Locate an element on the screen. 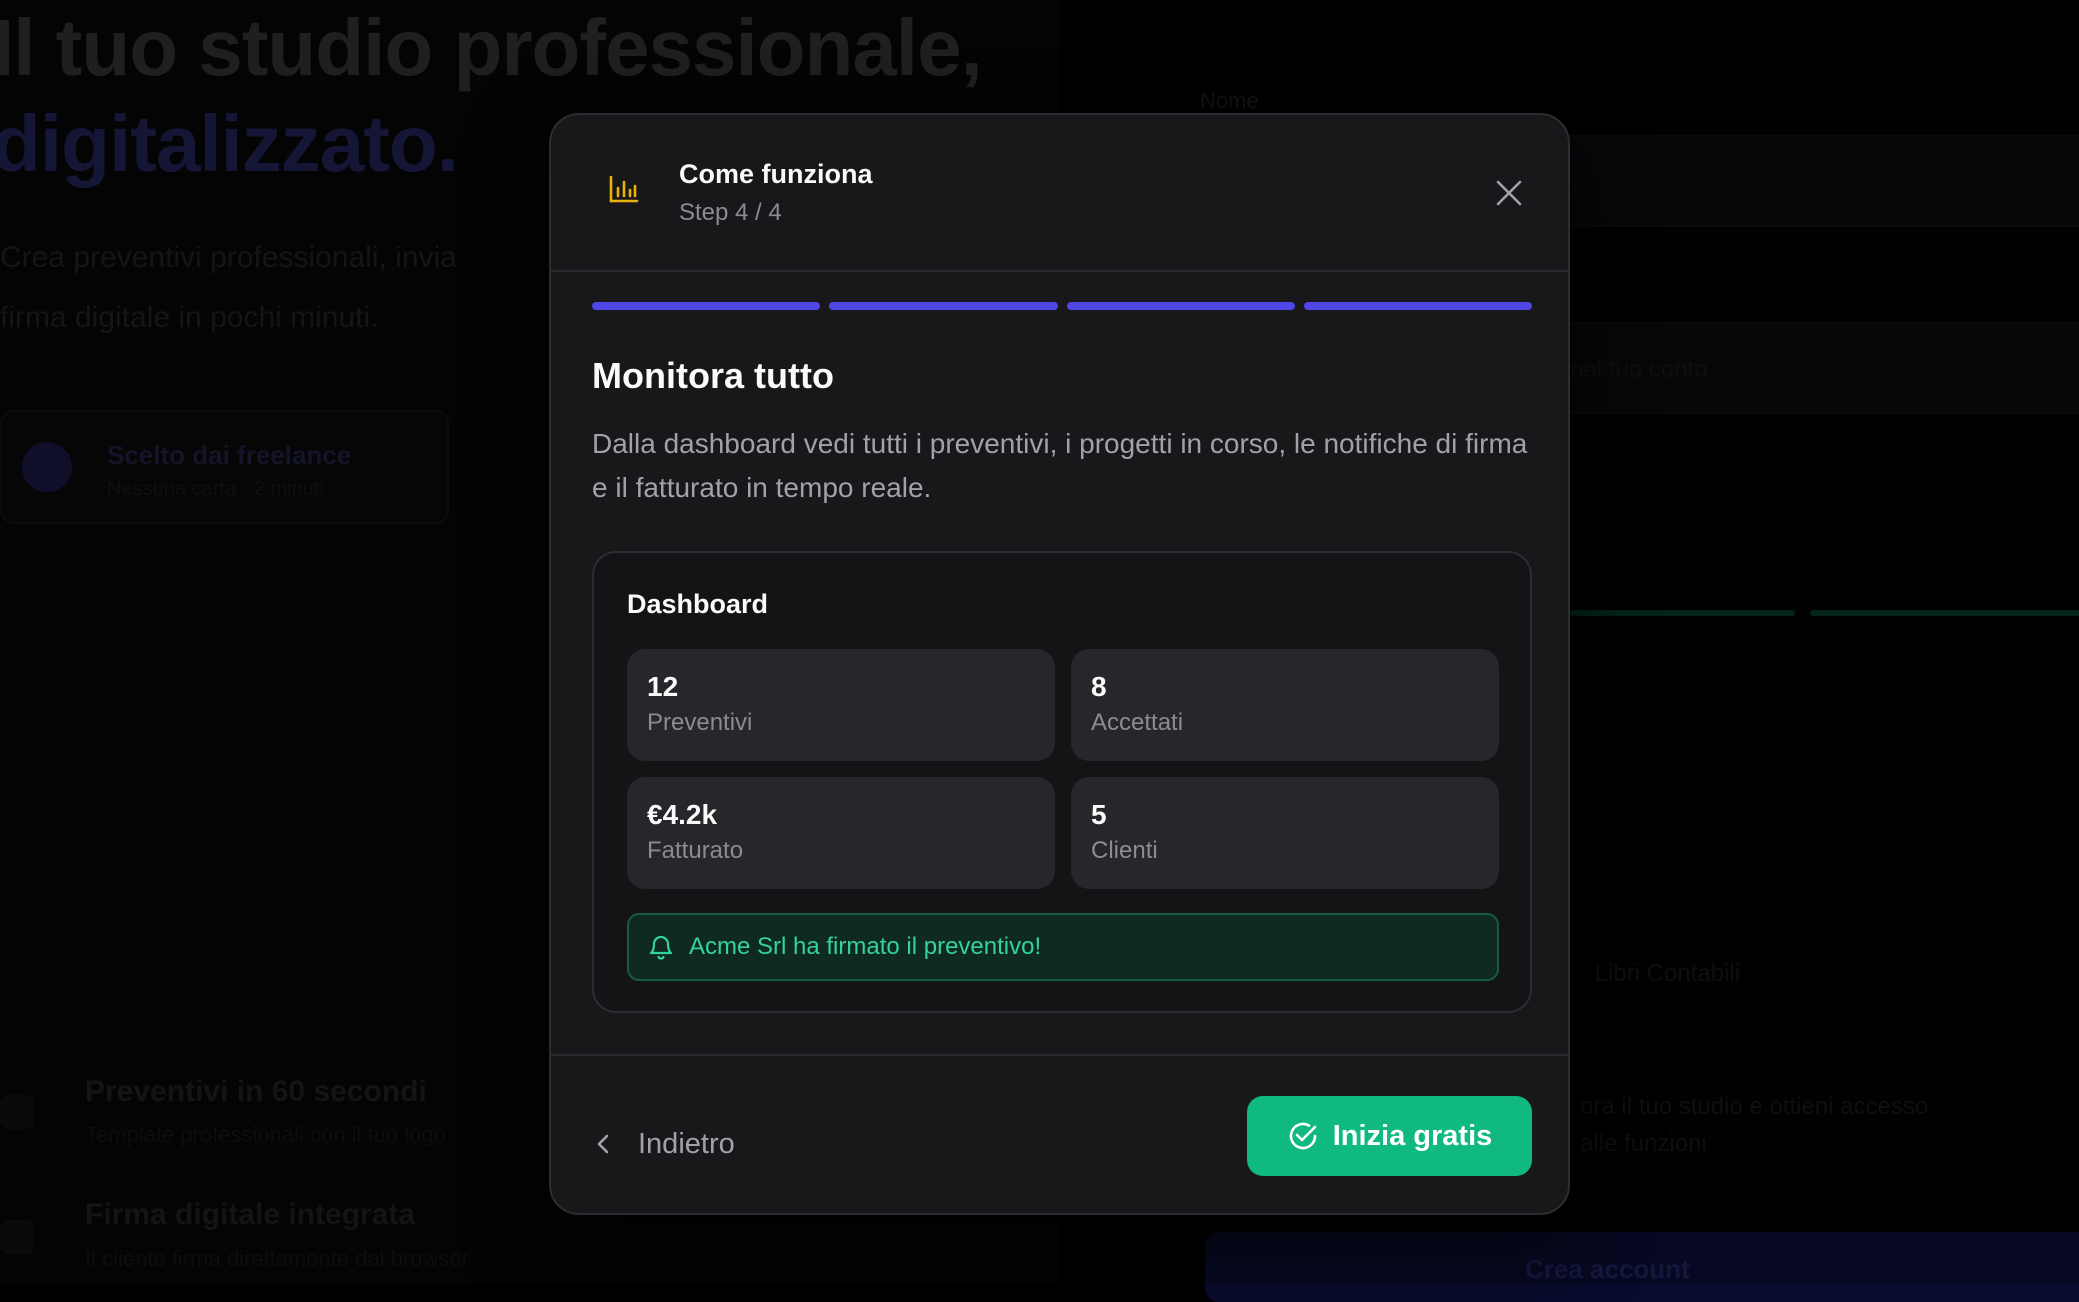  stat-label: Preventivi is located at coordinates (700, 722).